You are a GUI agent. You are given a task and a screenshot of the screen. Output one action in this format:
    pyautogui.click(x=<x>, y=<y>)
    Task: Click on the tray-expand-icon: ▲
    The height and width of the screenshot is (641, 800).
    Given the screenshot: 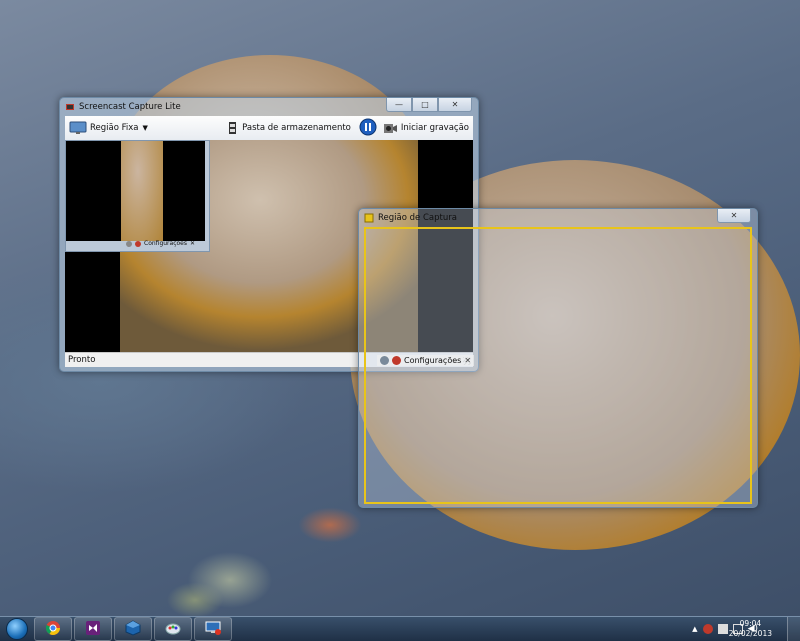 What is the action you would take?
    pyautogui.click(x=694, y=629)
    